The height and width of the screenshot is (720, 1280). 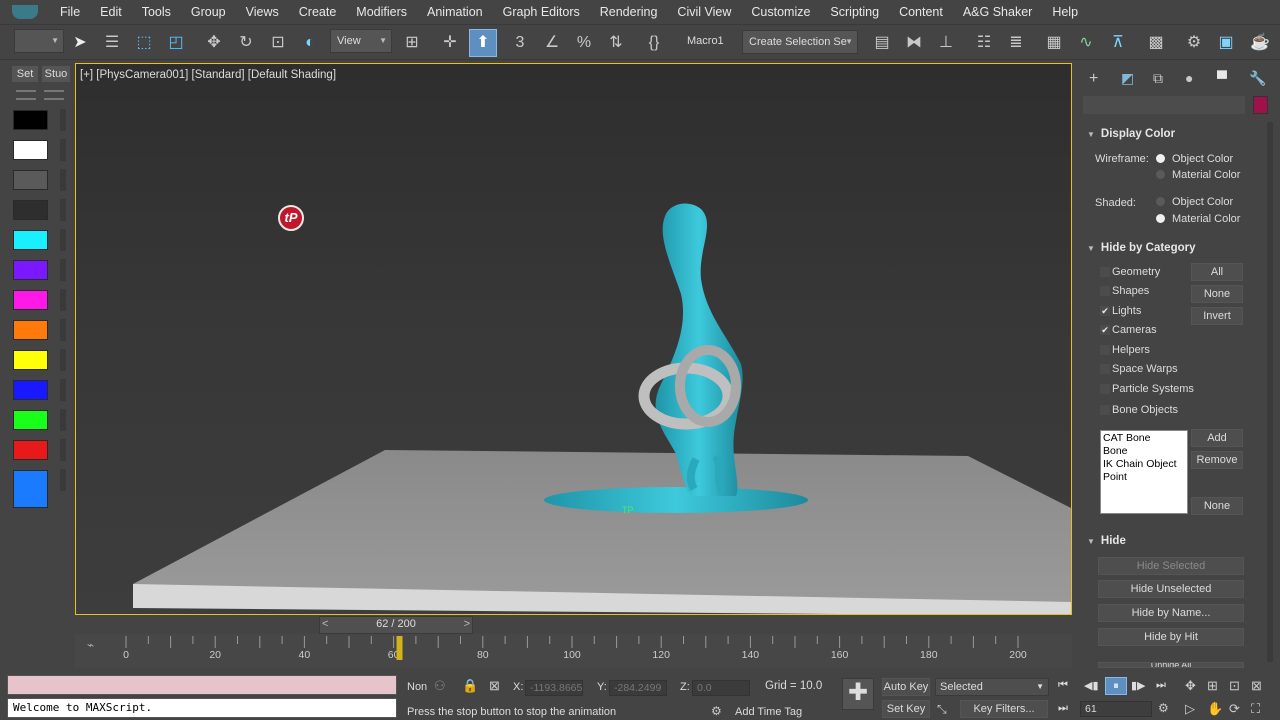 I want to click on isolate-selection-icon: ⚇, so click(x=440, y=686).